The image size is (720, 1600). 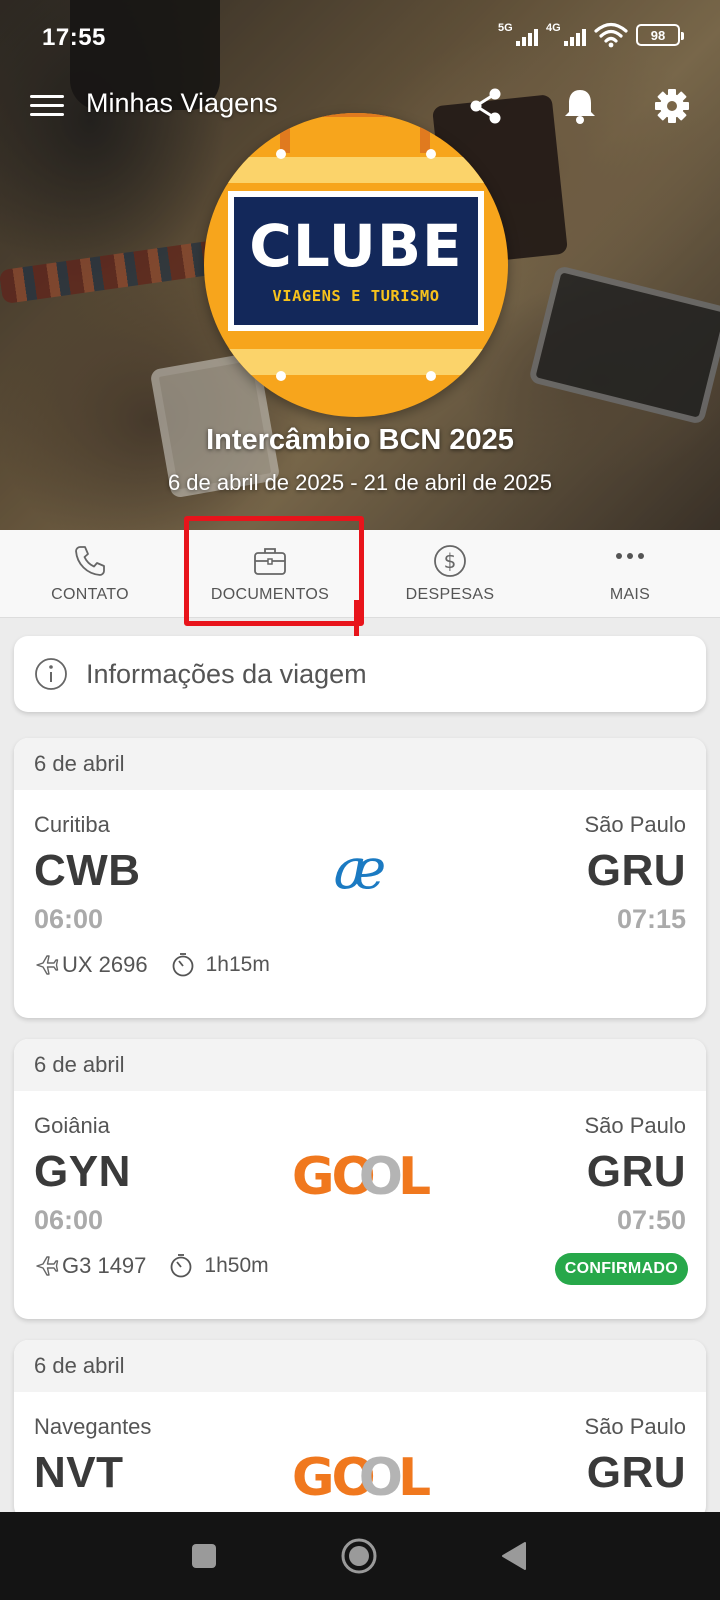 What do you see at coordinates (74, 37) in the screenshot?
I see `status-time: 17:55` at bounding box center [74, 37].